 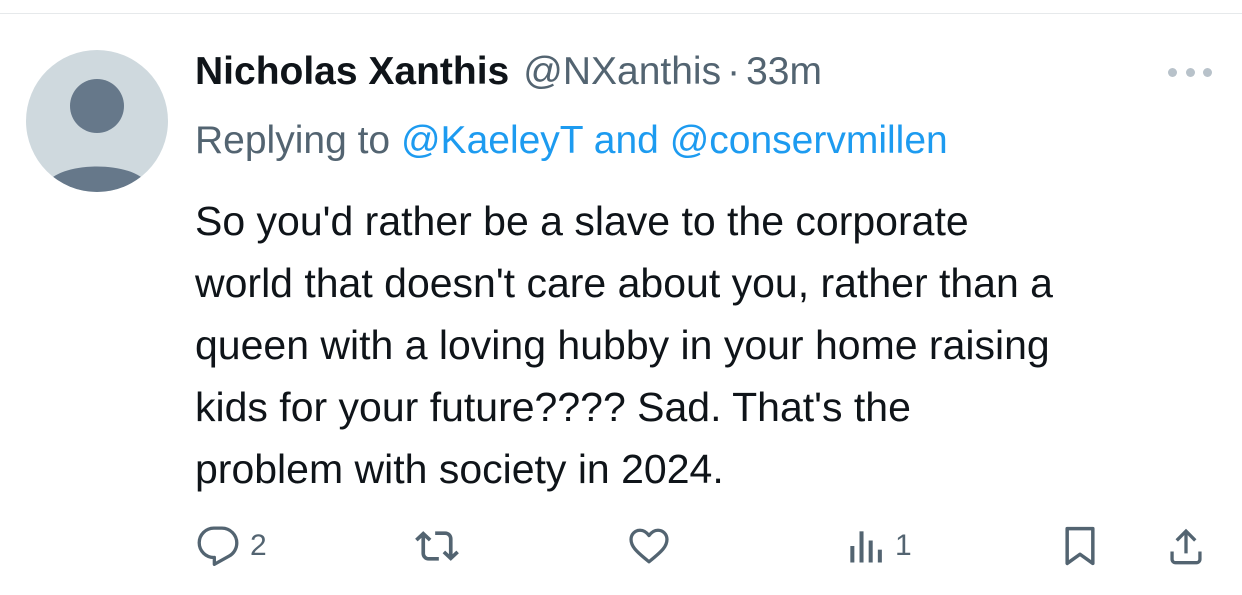 I want to click on top-divider, so click(x=621, y=13).